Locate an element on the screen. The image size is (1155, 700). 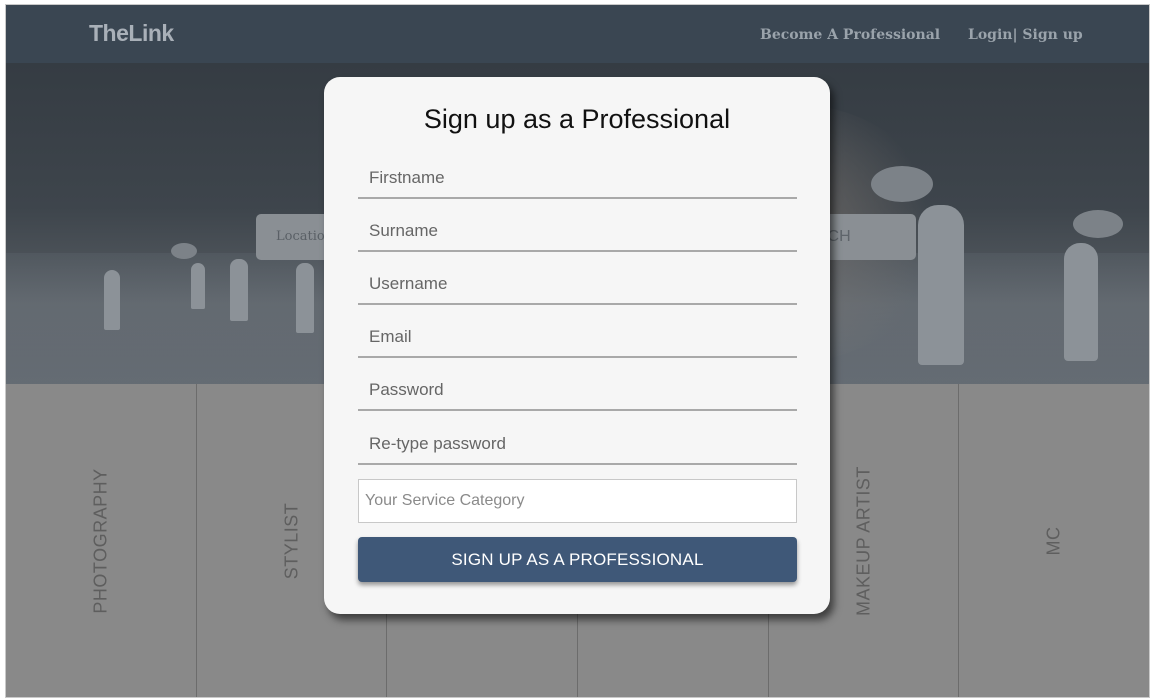
login-signup-link: Login| Sign up is located at coordinates (1025, 35).